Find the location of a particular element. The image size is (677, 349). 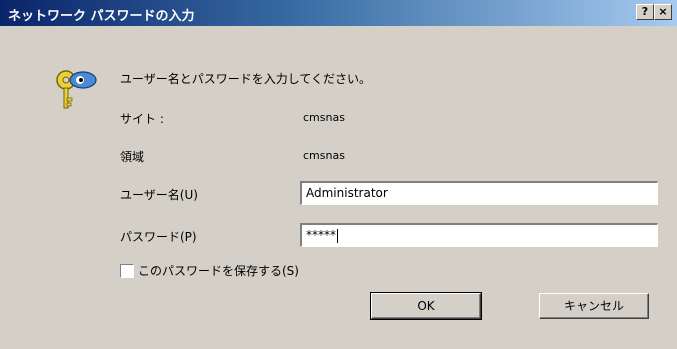

site-label: サイト : is located at coordinates (142, 119).